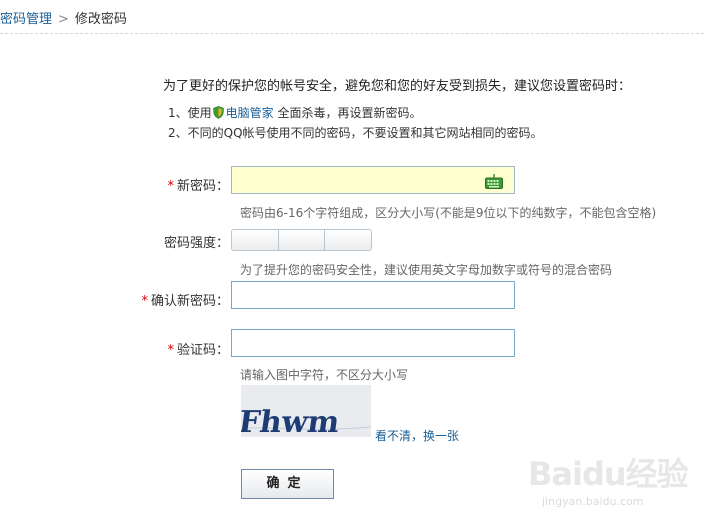 The height and width of the screenshot is (523, 704). I want to click on captcha-label: * 验证码：, so click(189, 348).